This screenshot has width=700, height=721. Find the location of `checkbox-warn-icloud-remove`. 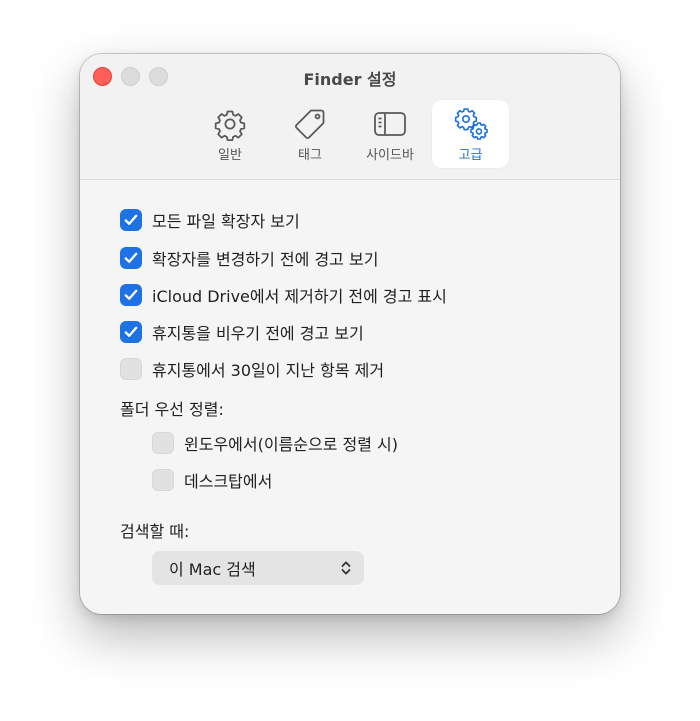

checkbox-warn-icloud-remove is located at coordinates (131, 295).